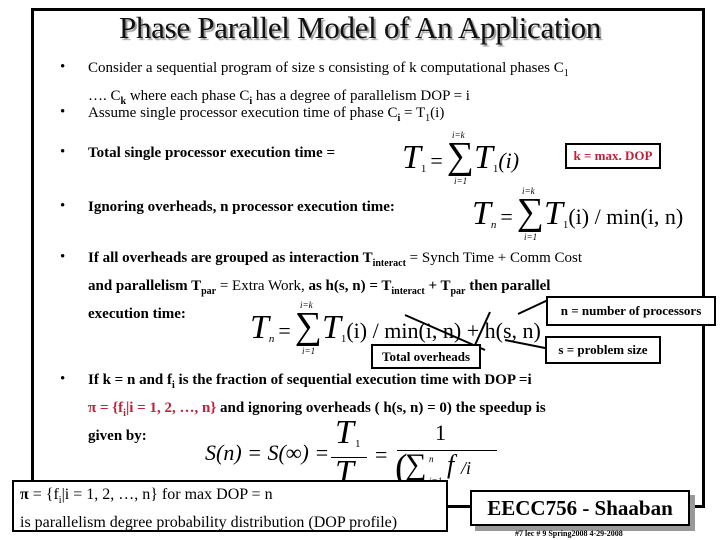 The width and height of the screenshot is (720, 540). Describe the element at coordinates (569, 533) in the screenshot. I see `slide-footer: #7 lec # 9 Spring2008 4-29-2008` at that location.